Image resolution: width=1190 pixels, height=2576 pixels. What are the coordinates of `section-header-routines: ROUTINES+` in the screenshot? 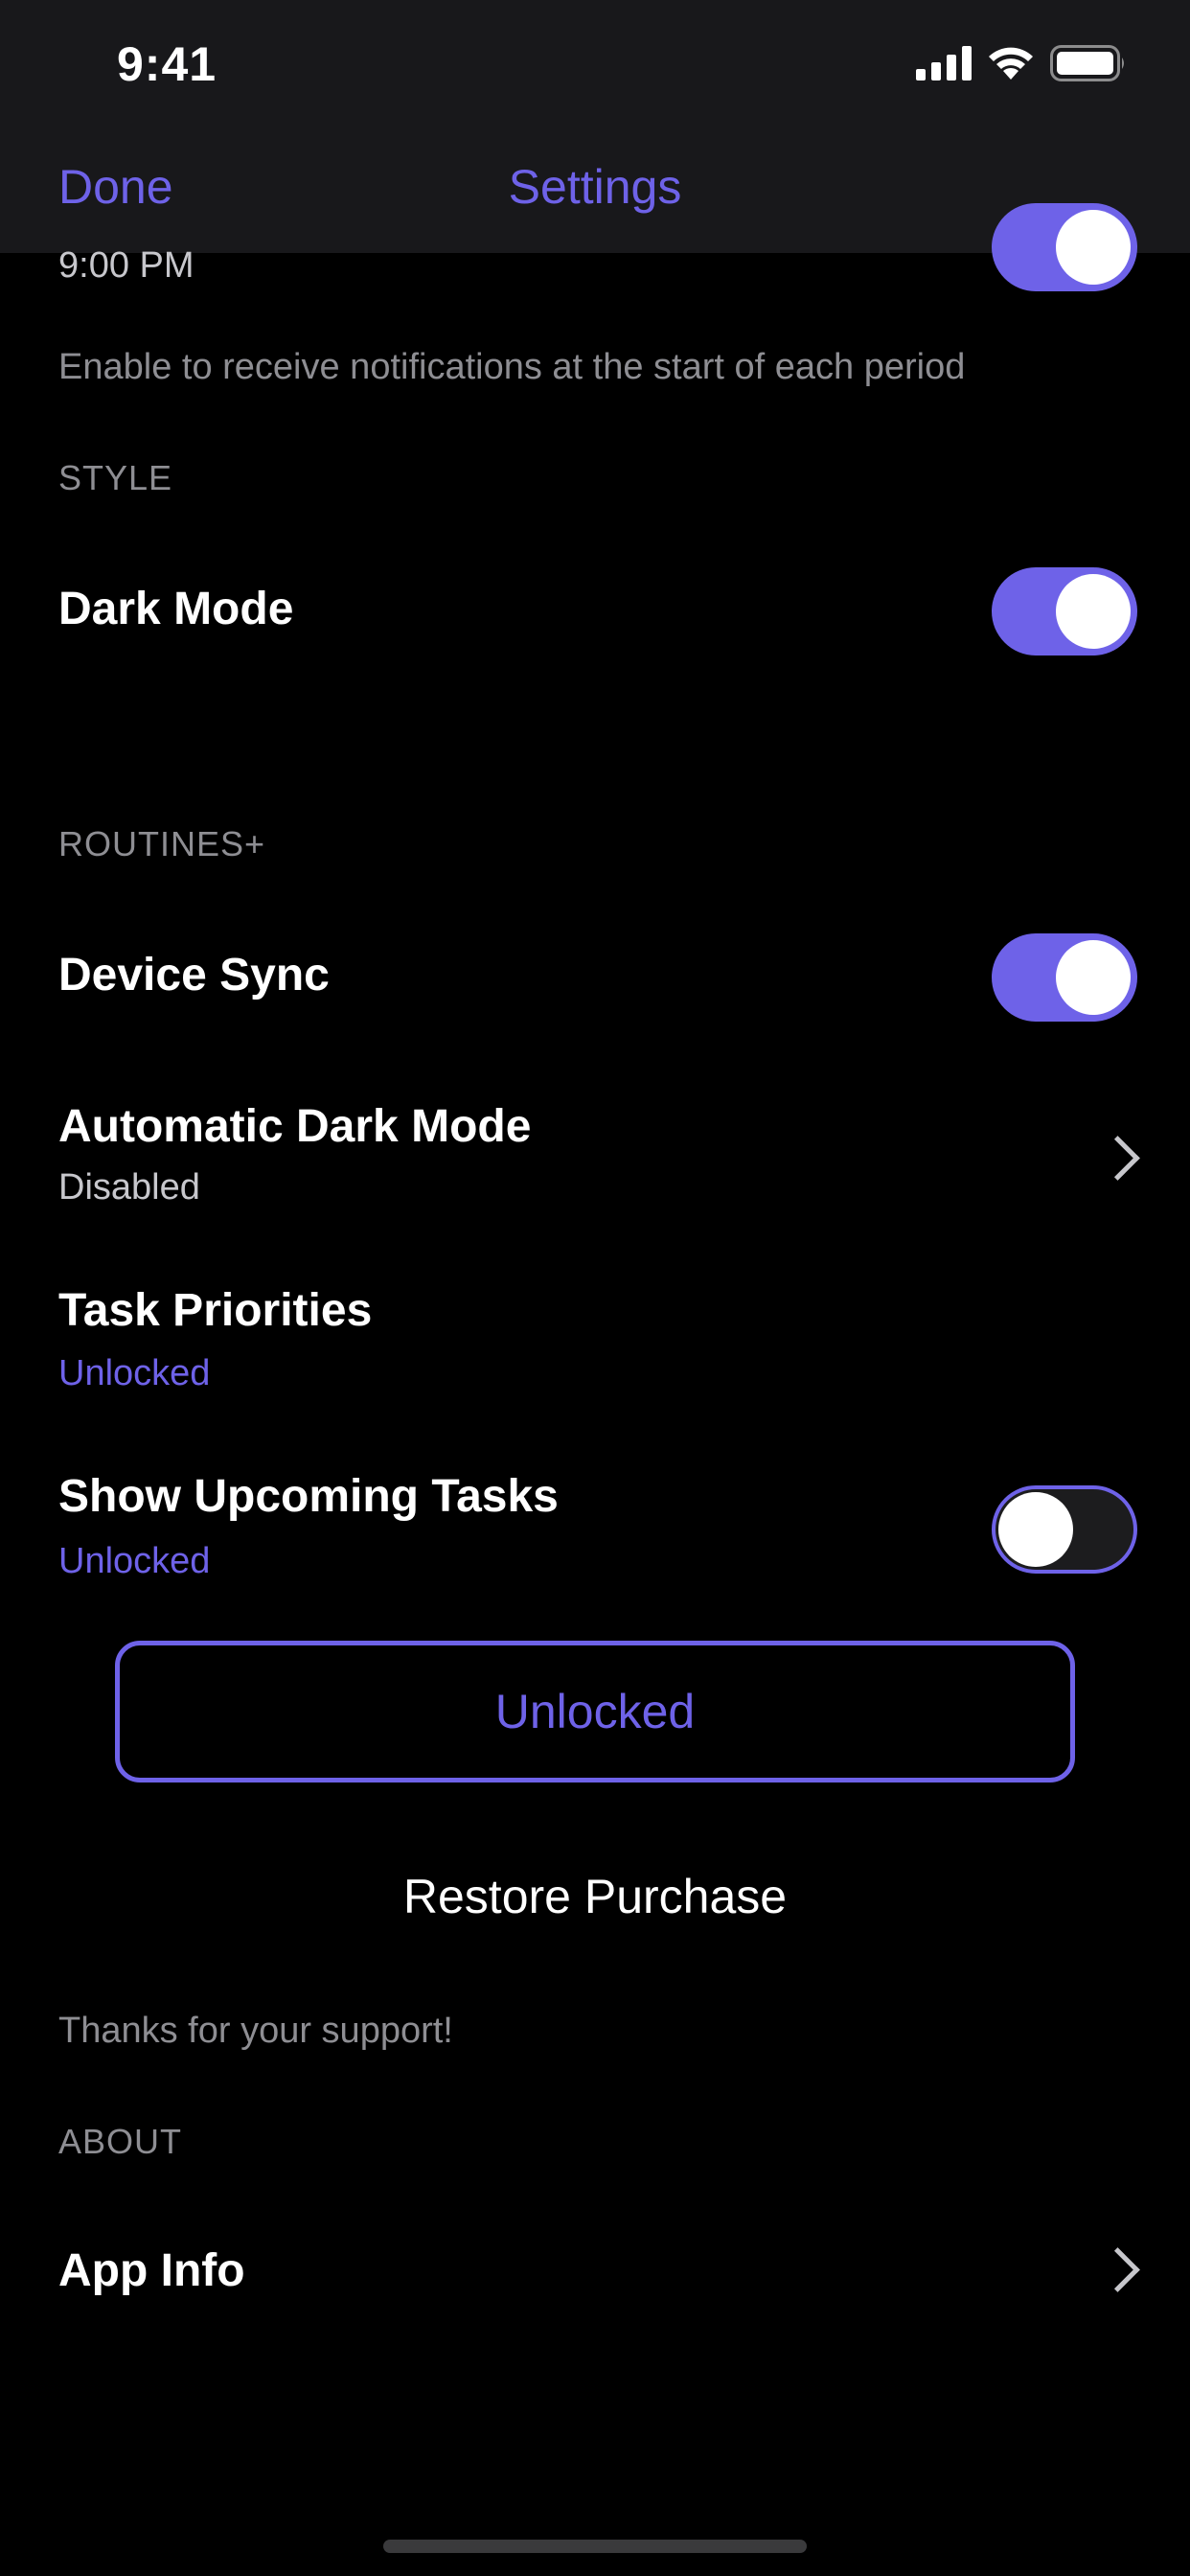 It's located at (162, 843).